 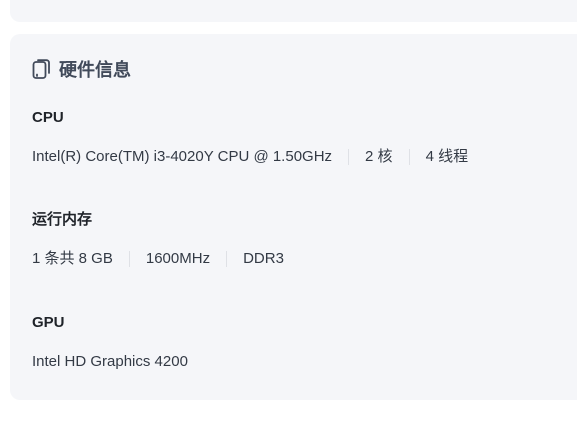 What do you see at coordinates (158, 239) in the screenshot?
I see `memory-section: 运行内存 1 条共 8 GB 1600MHz DDR3` at bounding box center [158, 239].